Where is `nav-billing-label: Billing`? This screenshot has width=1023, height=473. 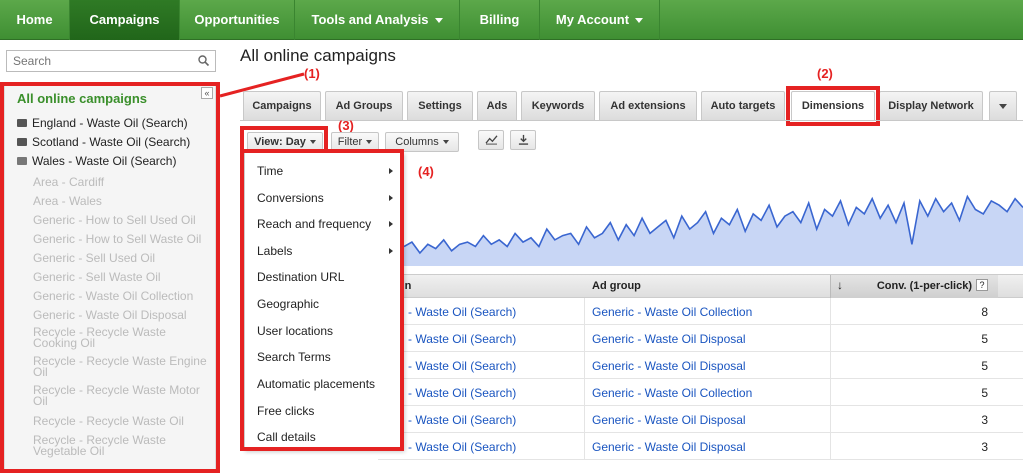 nav-billing-label: Billing is located at coordinates (499, 19).